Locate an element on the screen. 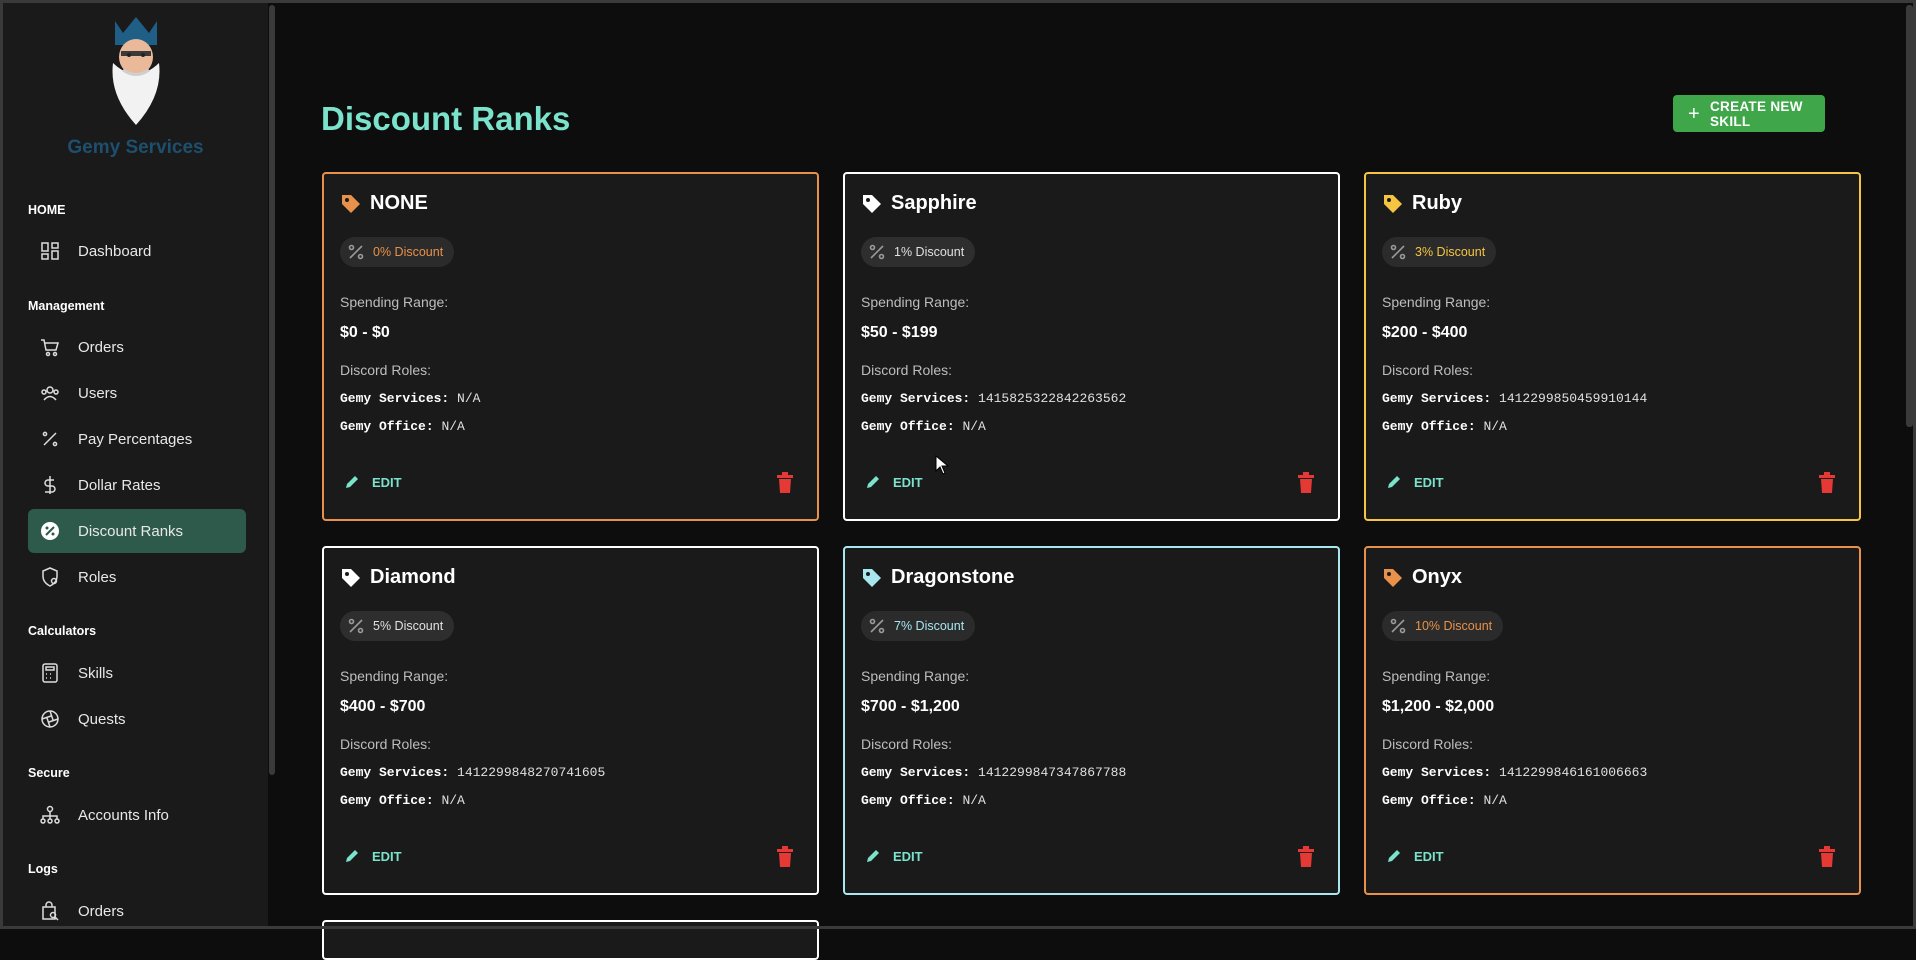 Image resolution: width=1916 pixels, height=960 pixels. aperture-icon is located at coordinates (50, 719).